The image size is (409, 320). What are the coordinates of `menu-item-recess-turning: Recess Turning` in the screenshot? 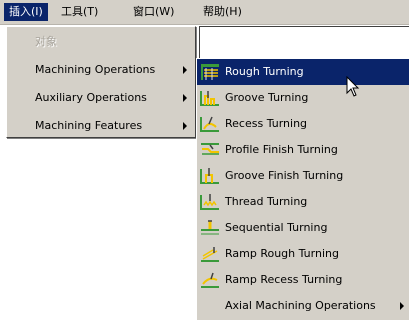 It's located at (303, 124).